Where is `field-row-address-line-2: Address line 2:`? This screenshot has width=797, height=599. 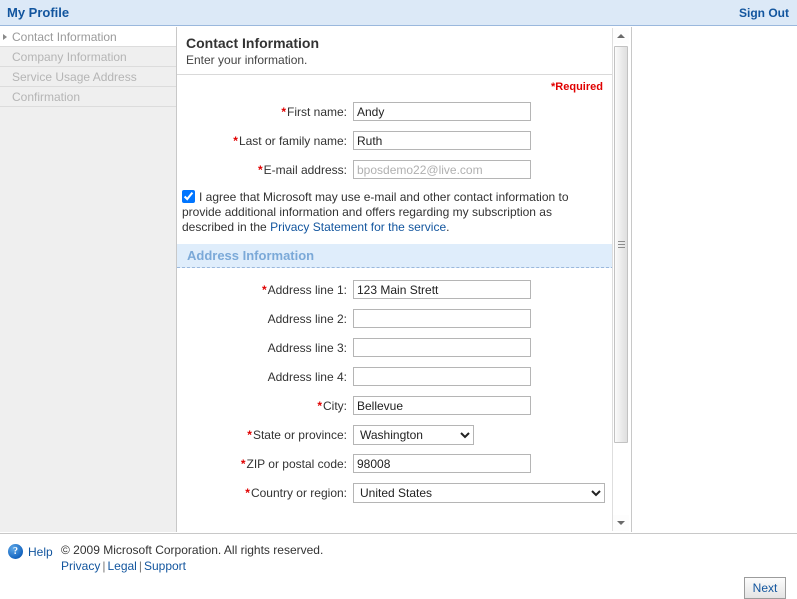 field-row-address-line-2: Address line 2: is located at coordinates (395, 318).